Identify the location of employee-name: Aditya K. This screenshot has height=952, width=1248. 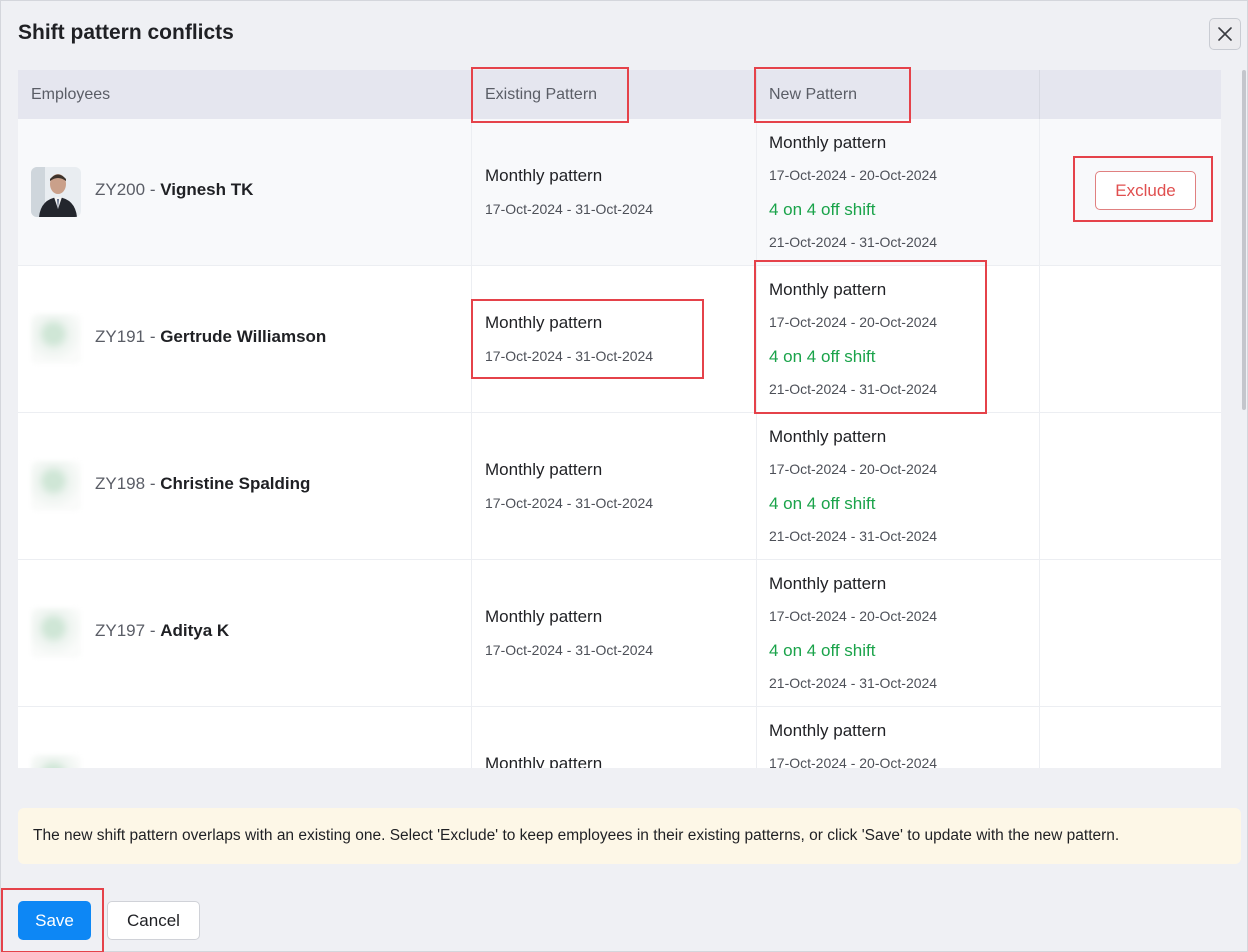
(195, 630).